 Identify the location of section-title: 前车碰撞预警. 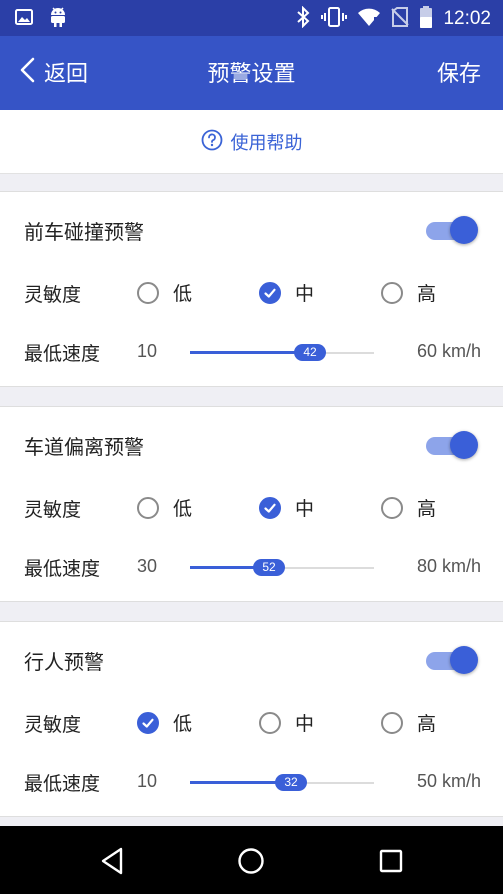
(84, 232).